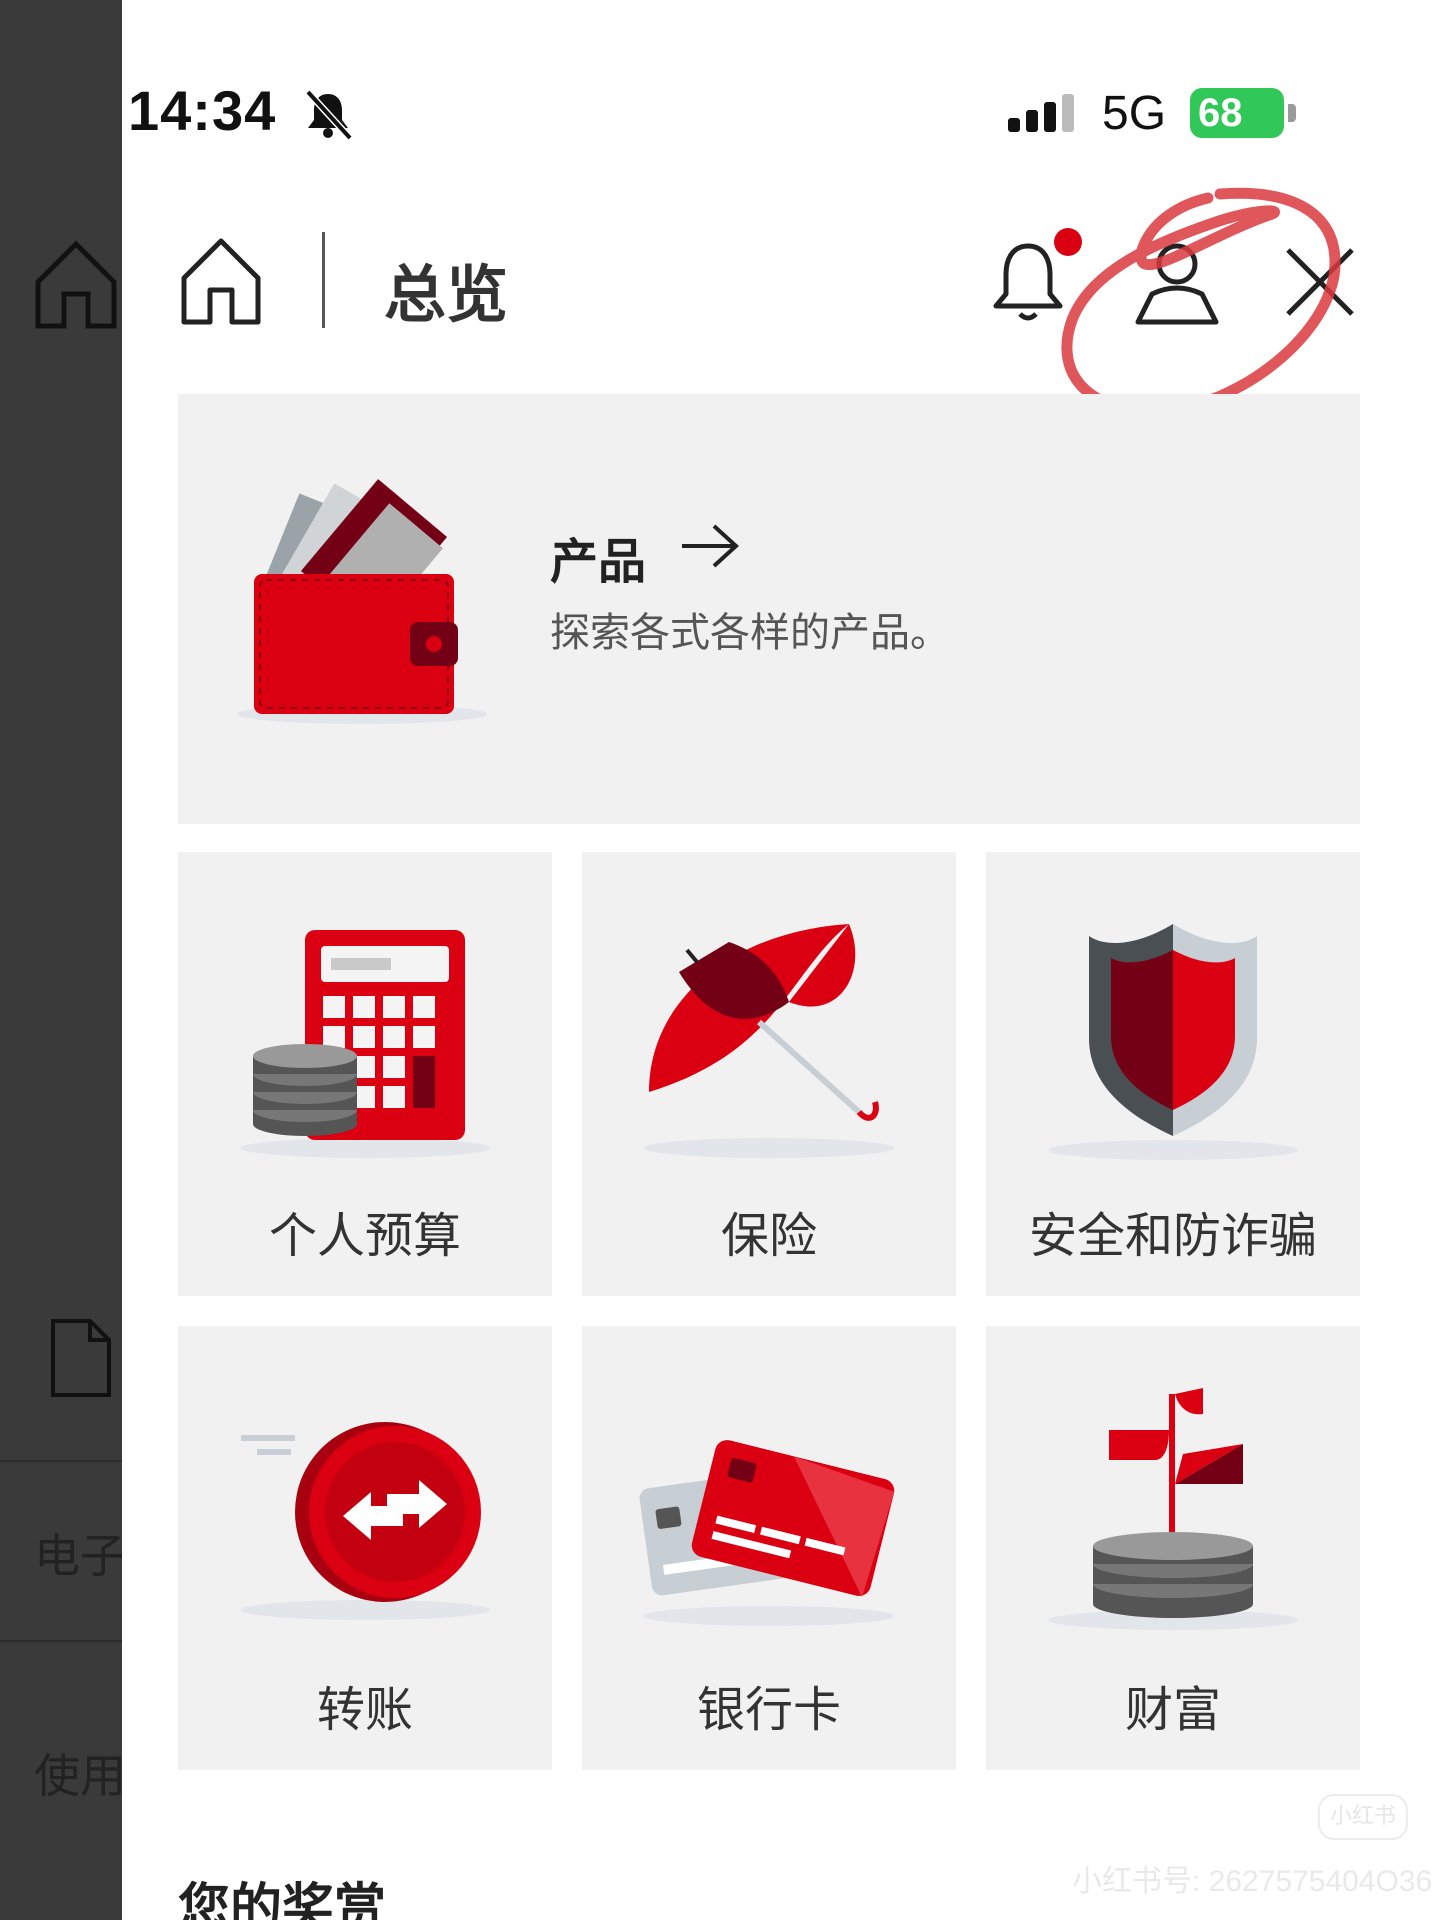  Describe the element at coordinates (1173, 1509) in the screenshot. I see `plant-coins-illustration` at that location.